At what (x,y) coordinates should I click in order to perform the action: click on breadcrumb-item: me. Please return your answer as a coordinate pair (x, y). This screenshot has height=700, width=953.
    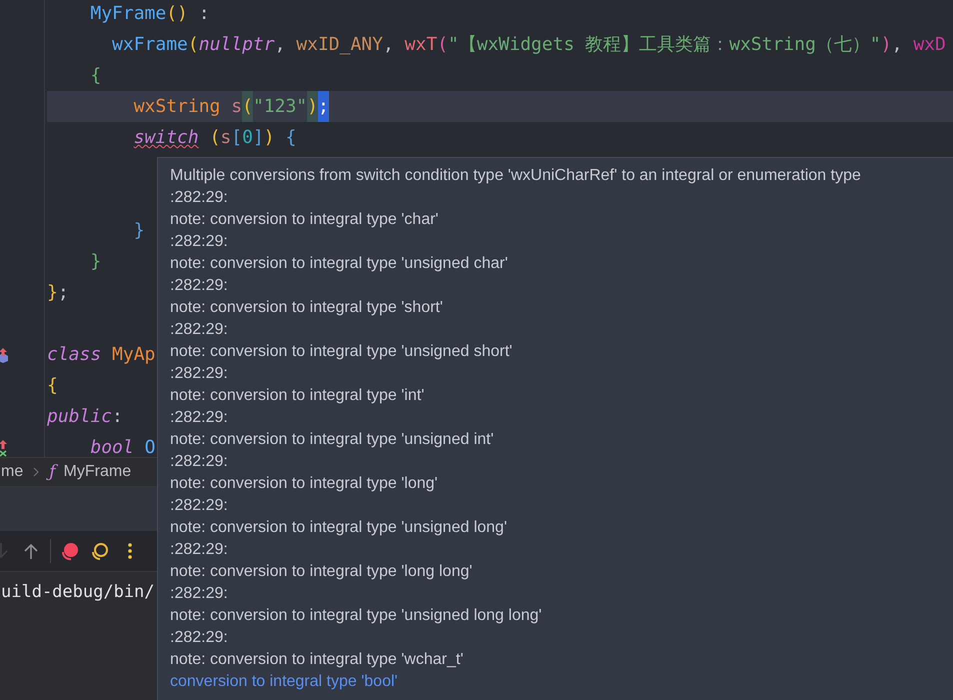
    Looking at the image, I should click on (12, 472).